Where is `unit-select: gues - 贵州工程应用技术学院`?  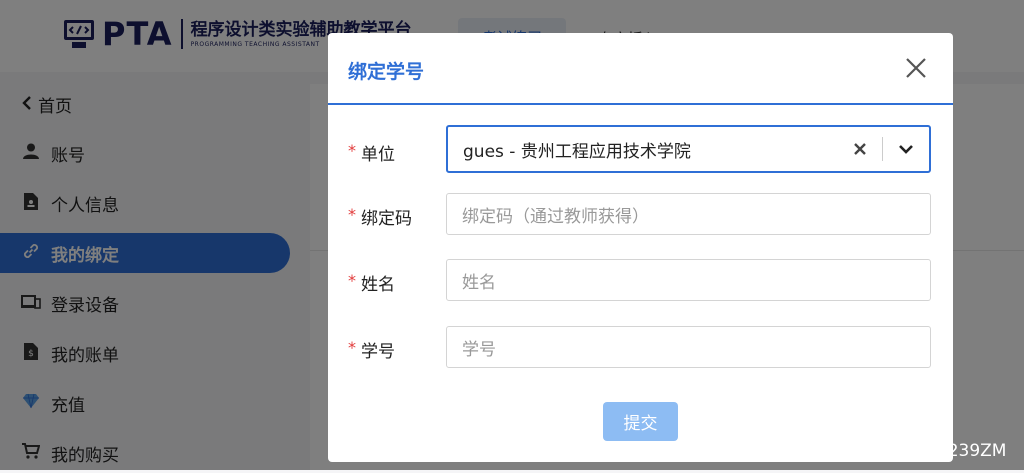 unit-select: gues - 贵州工程应用技术学院 is located at coordinates (688, 149).